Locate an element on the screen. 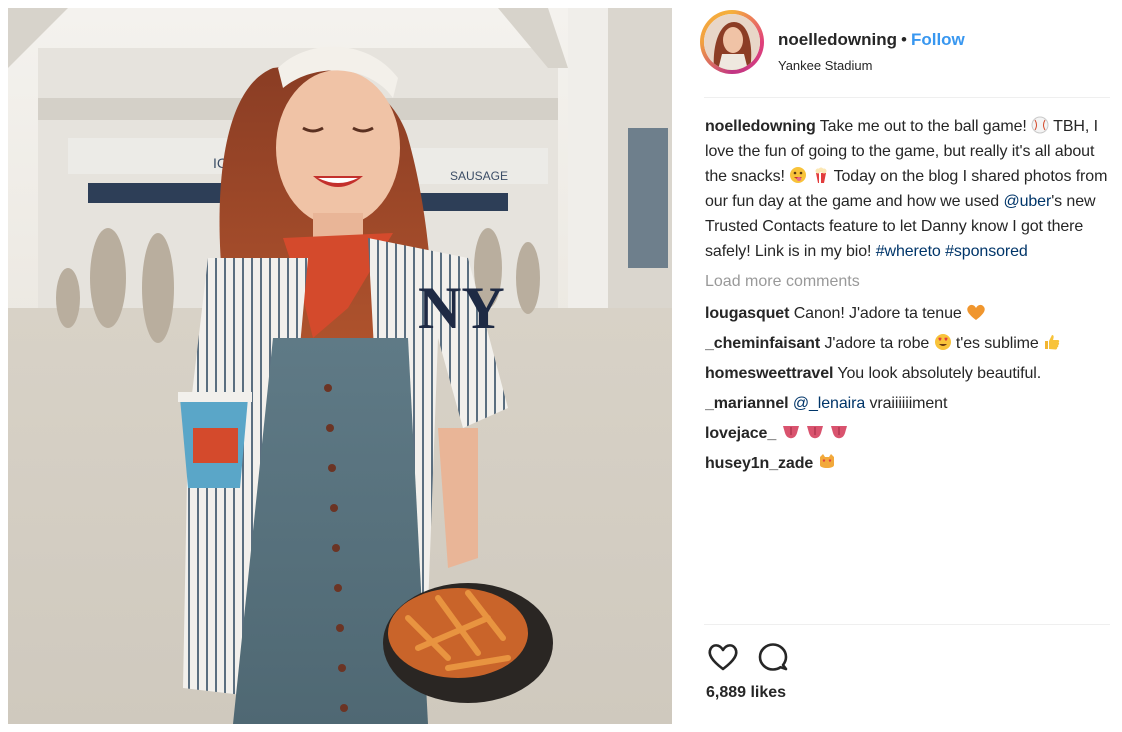 The width and height of the screenshot is (1122, 732). like-button is located at coordinates (723, 657).